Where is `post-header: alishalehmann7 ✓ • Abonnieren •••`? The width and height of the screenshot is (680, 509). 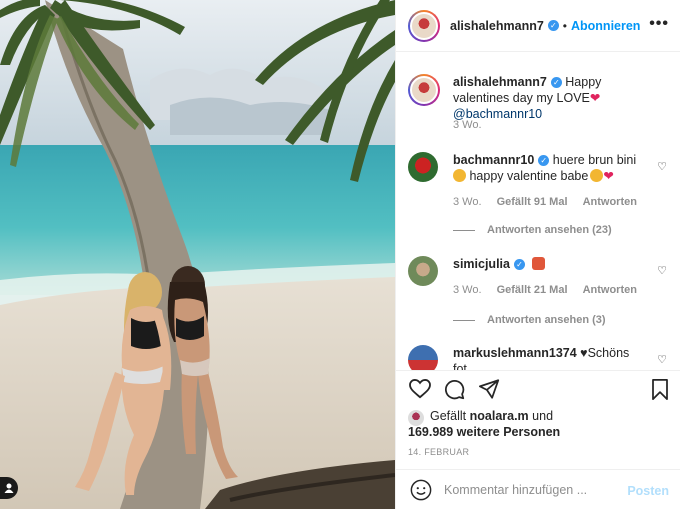 post-header: alishalehmann7 ✓ • Abonnieren ••• is located at coordinates (538, 26).